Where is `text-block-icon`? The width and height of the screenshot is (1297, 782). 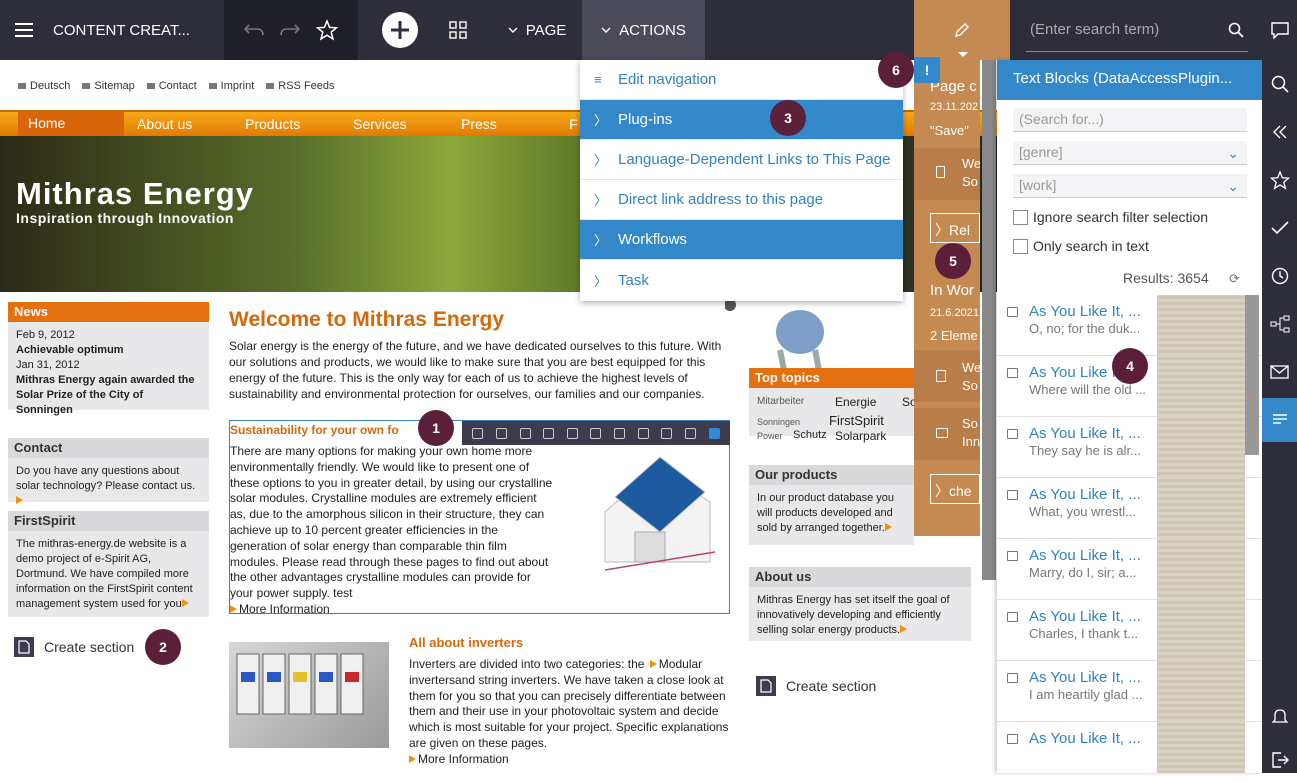
text-block-icon is located at coordinates (714, 433).